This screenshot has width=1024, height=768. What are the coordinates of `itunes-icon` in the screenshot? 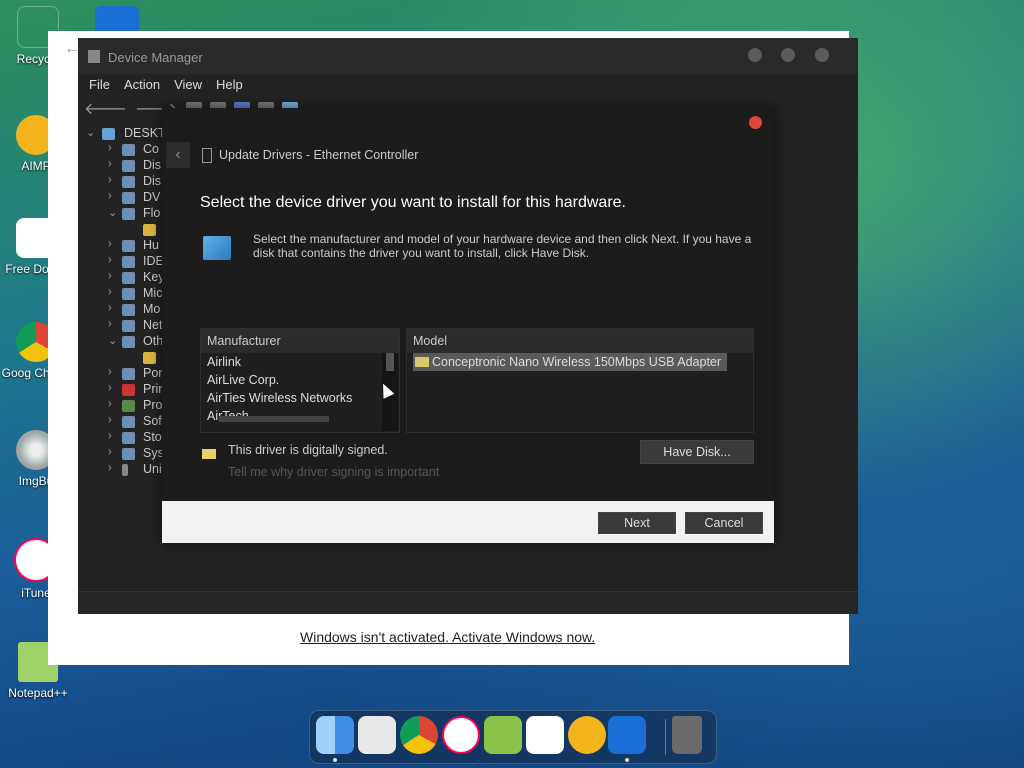 It's located at (461, 735).